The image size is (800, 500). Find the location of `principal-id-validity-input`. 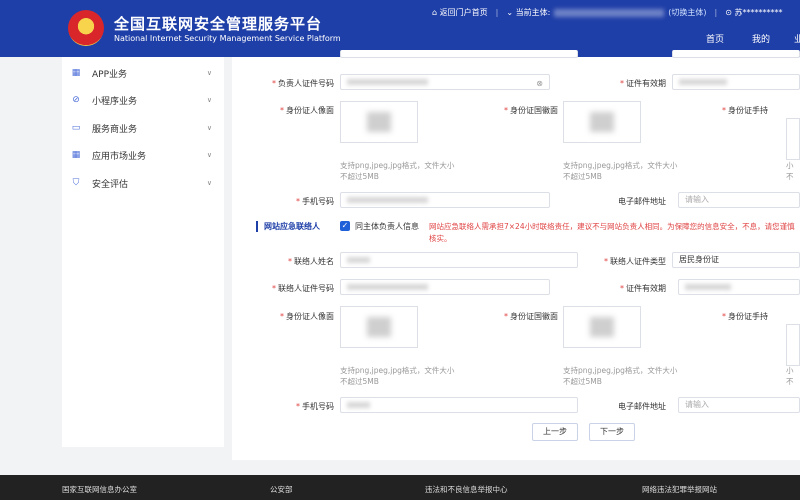

principal-id-validity-input is located at coordinates (736, 82).